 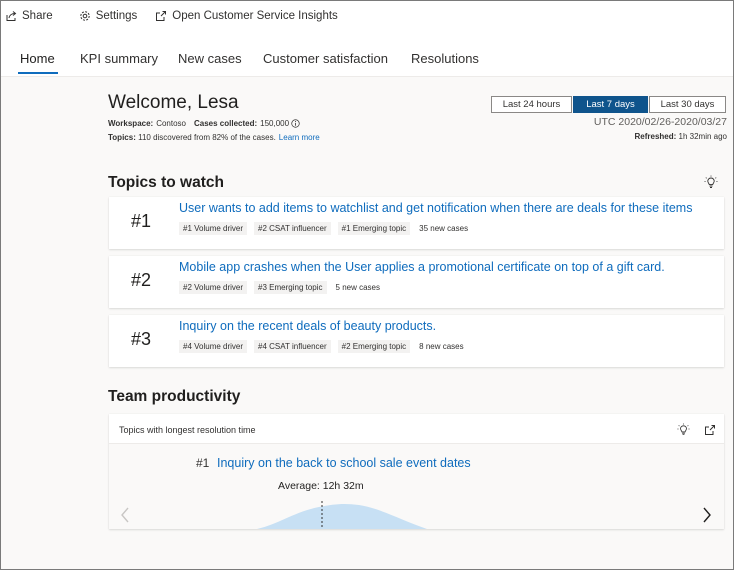 What do you see at coordinates (187, 430) in the screenshot?
I see `panel-title: Topics with longest resolution time` at bounding box center [187, 430].